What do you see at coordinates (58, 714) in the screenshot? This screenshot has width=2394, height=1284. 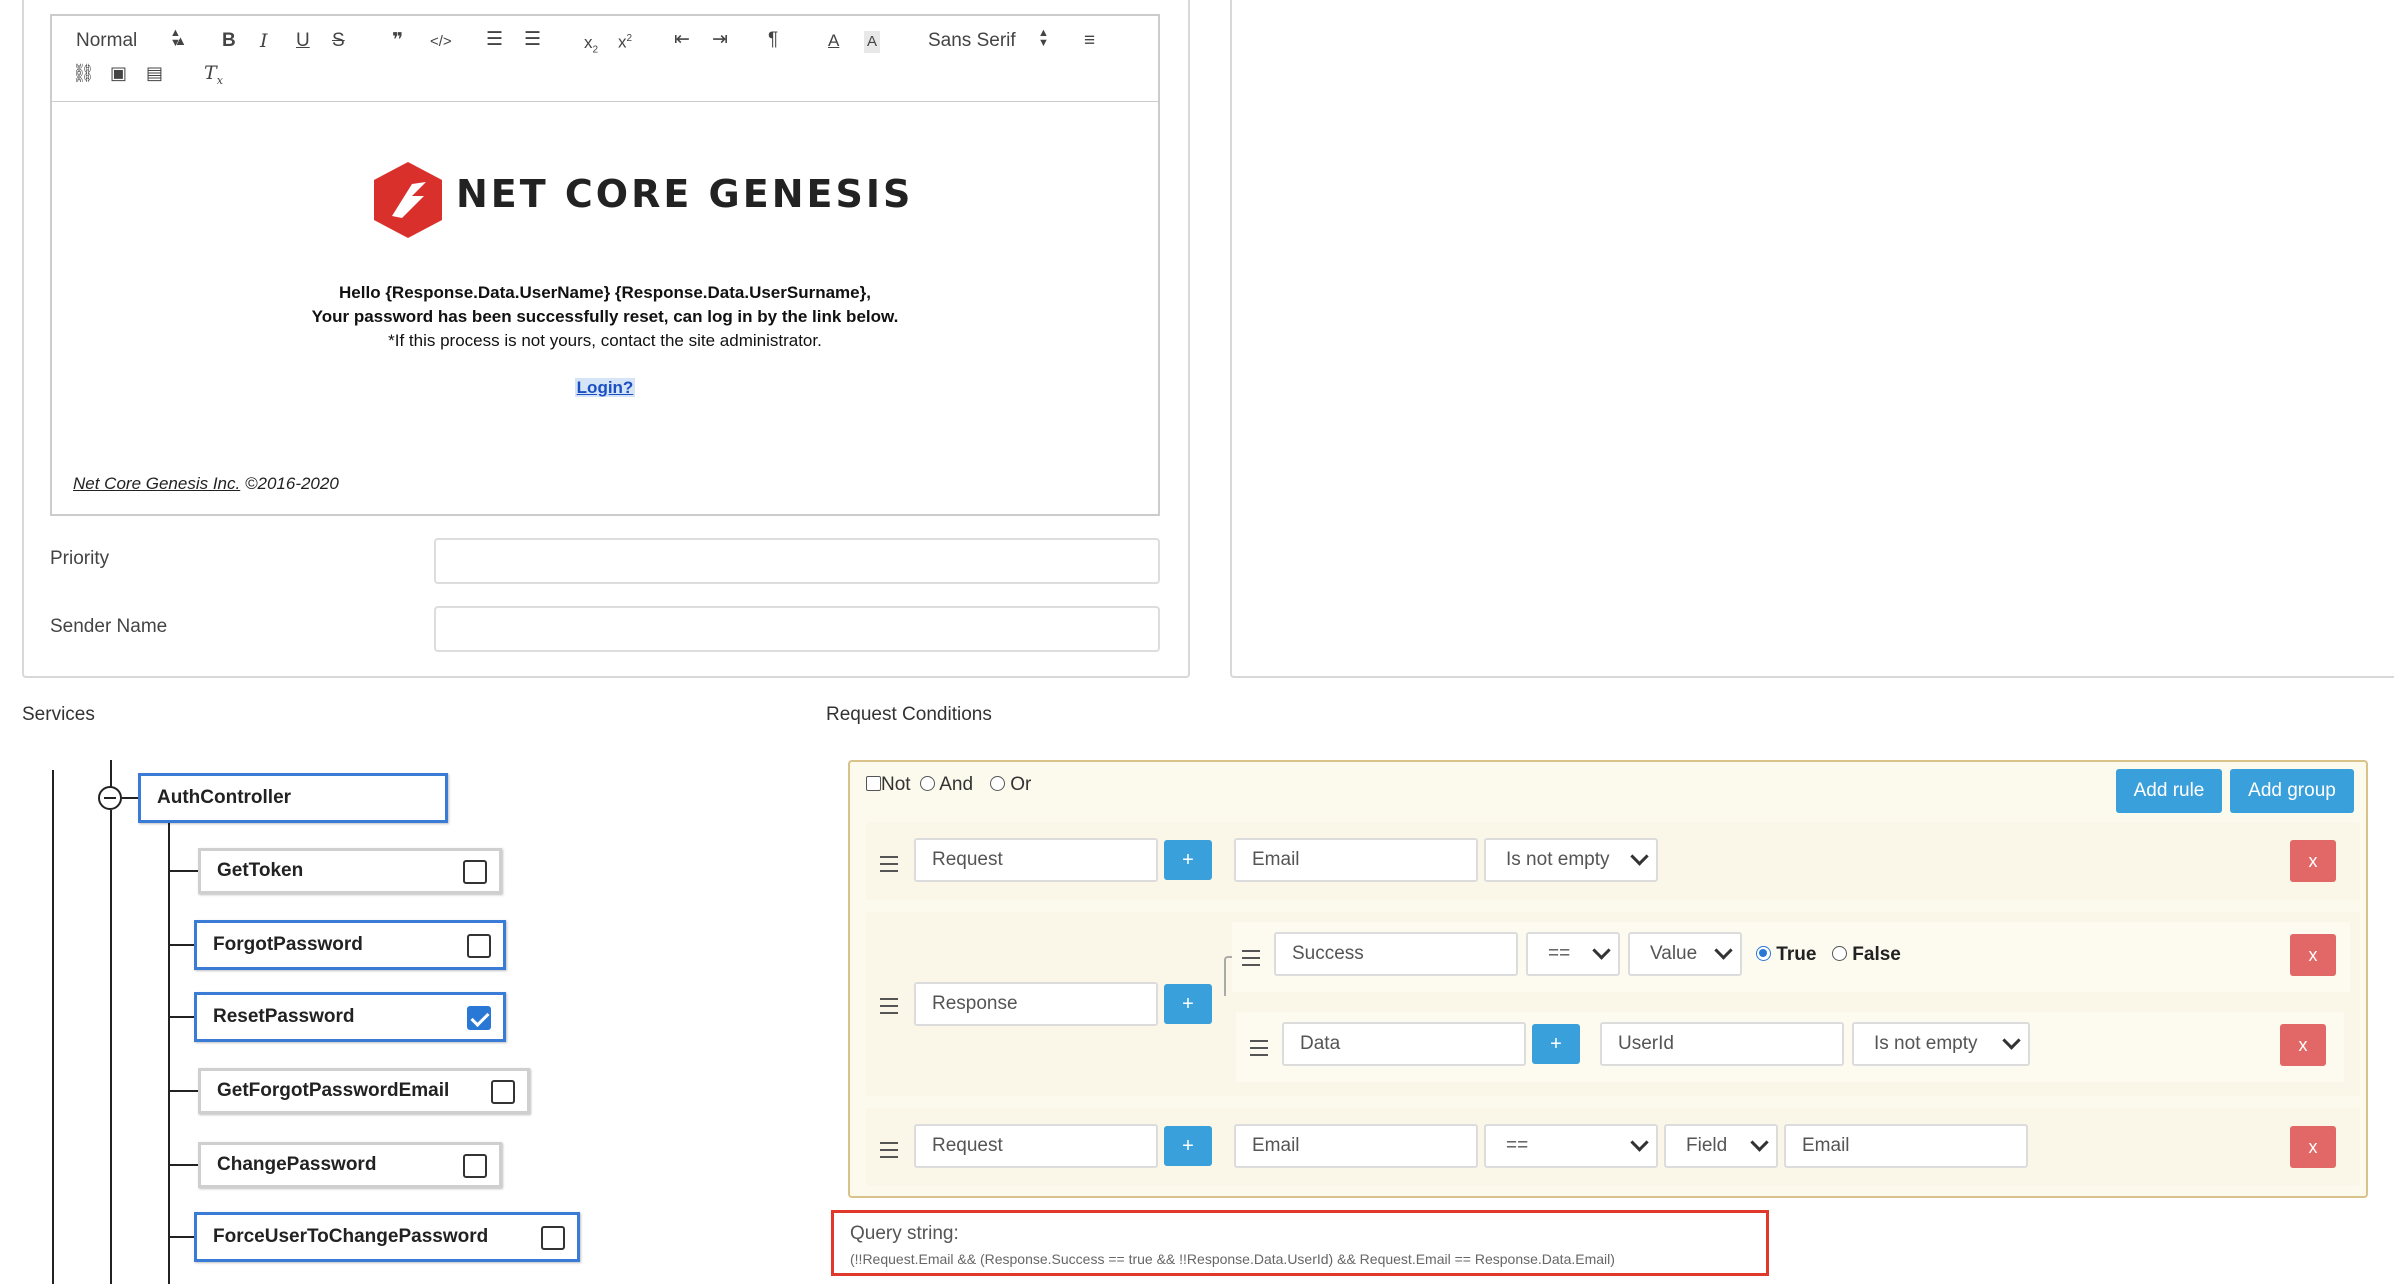 I see `services-title: Services` at bounding box center [58, 714].